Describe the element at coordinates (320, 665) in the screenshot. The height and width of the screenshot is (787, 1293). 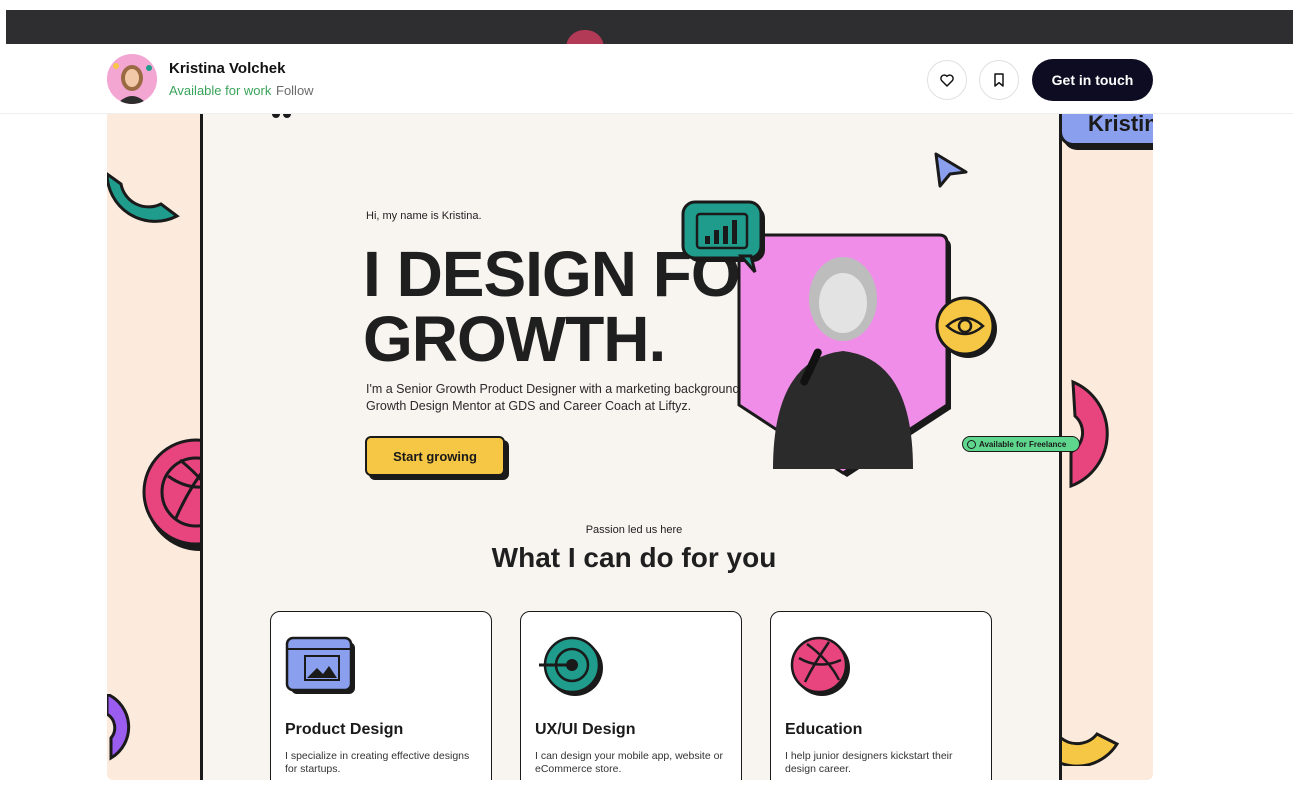
I see `image-window-icon` at that location.